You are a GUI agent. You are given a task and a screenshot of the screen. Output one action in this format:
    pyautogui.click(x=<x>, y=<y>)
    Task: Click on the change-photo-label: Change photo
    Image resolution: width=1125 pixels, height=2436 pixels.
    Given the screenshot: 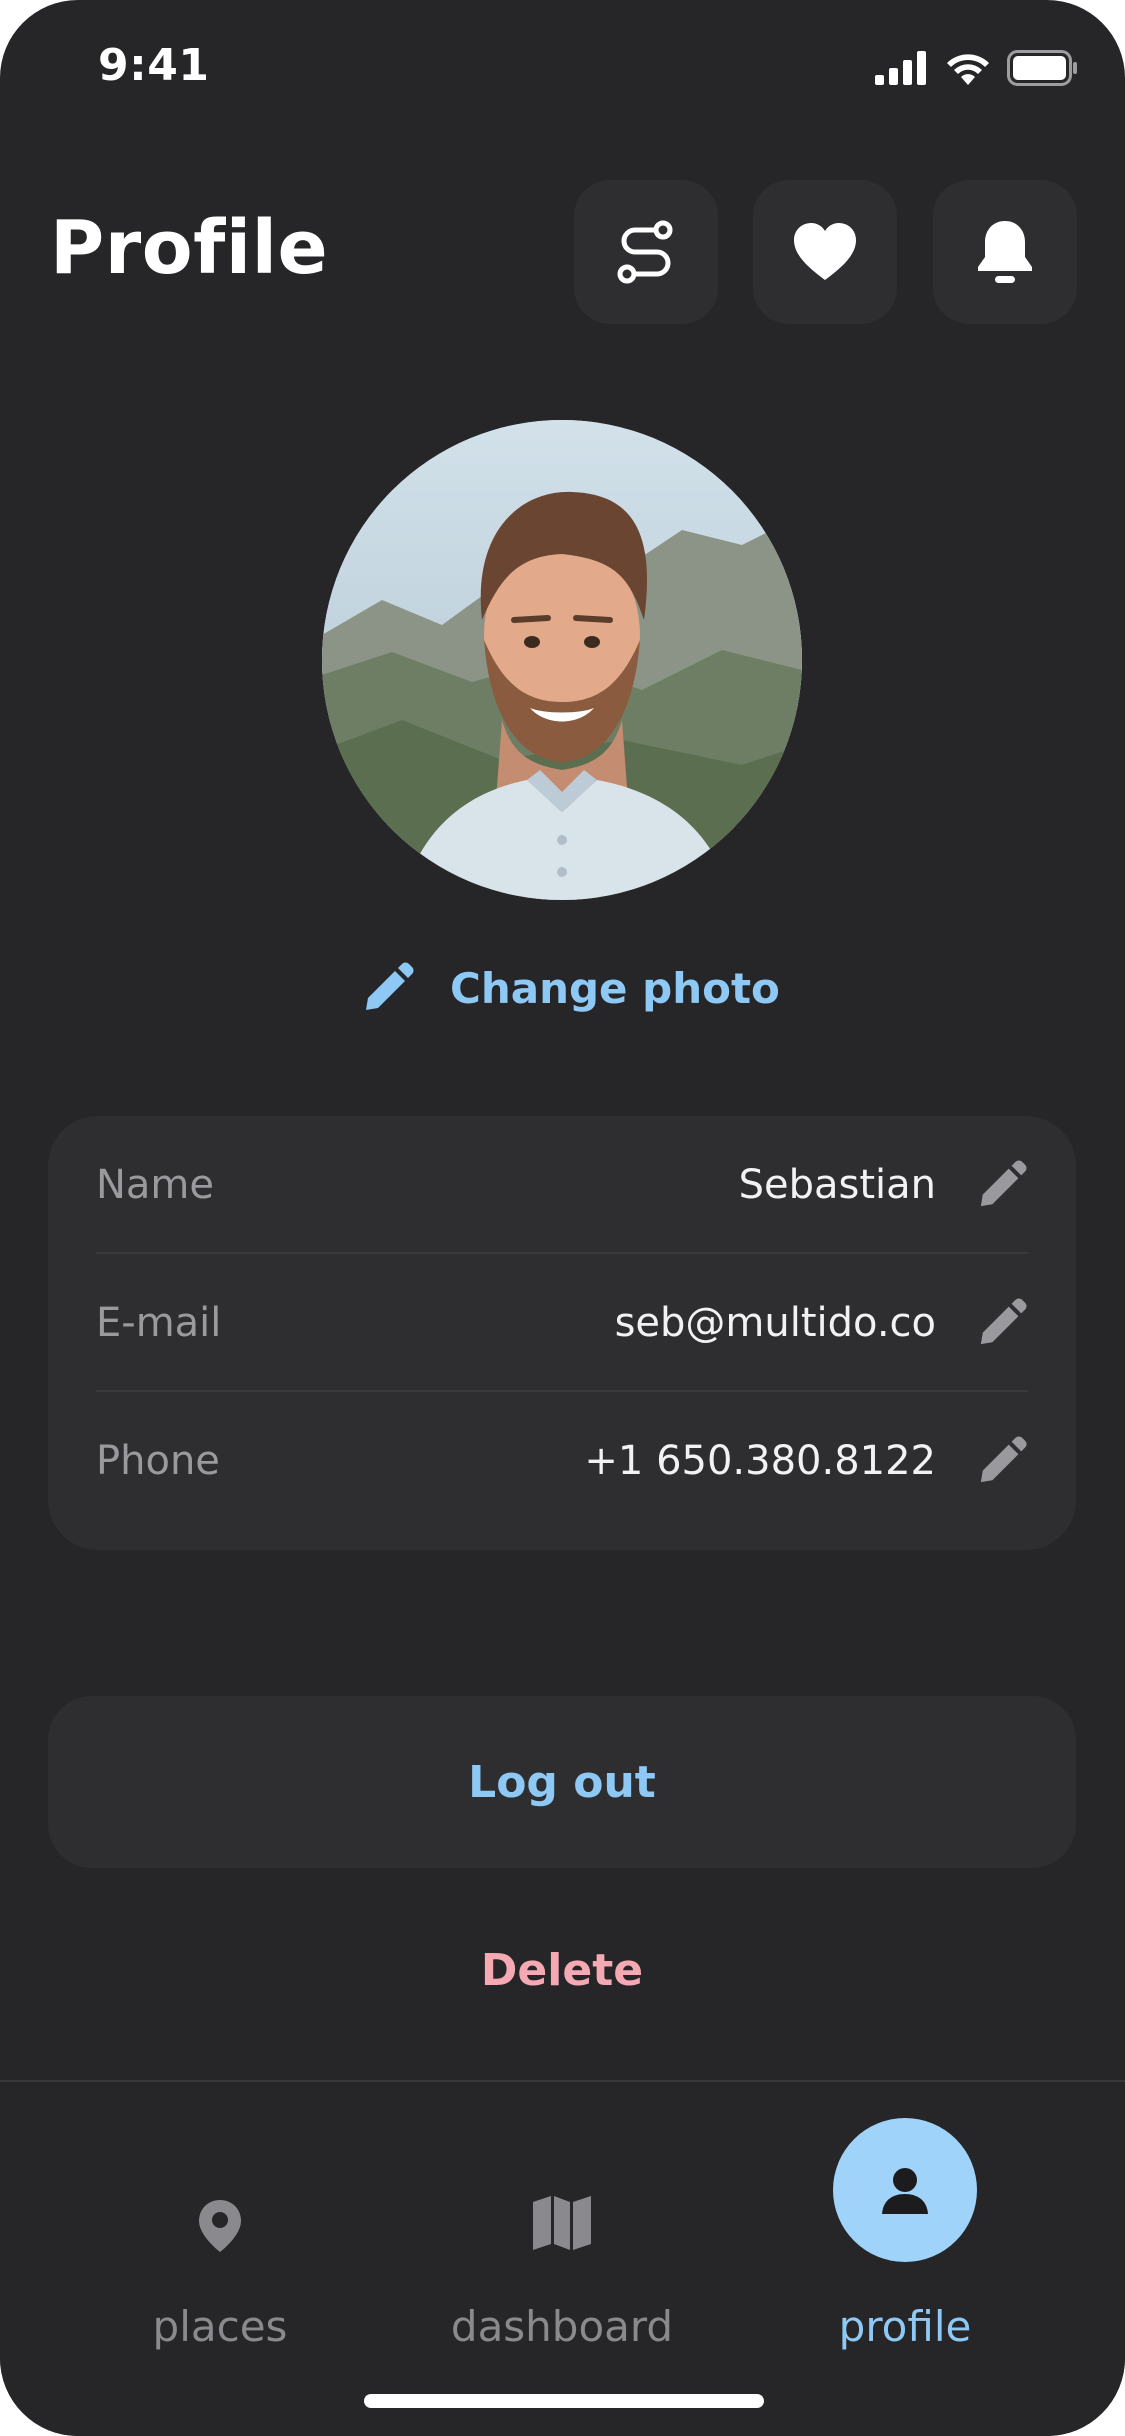 What is the action you would take?
    pyautogui.click(x=615, y=988)
    